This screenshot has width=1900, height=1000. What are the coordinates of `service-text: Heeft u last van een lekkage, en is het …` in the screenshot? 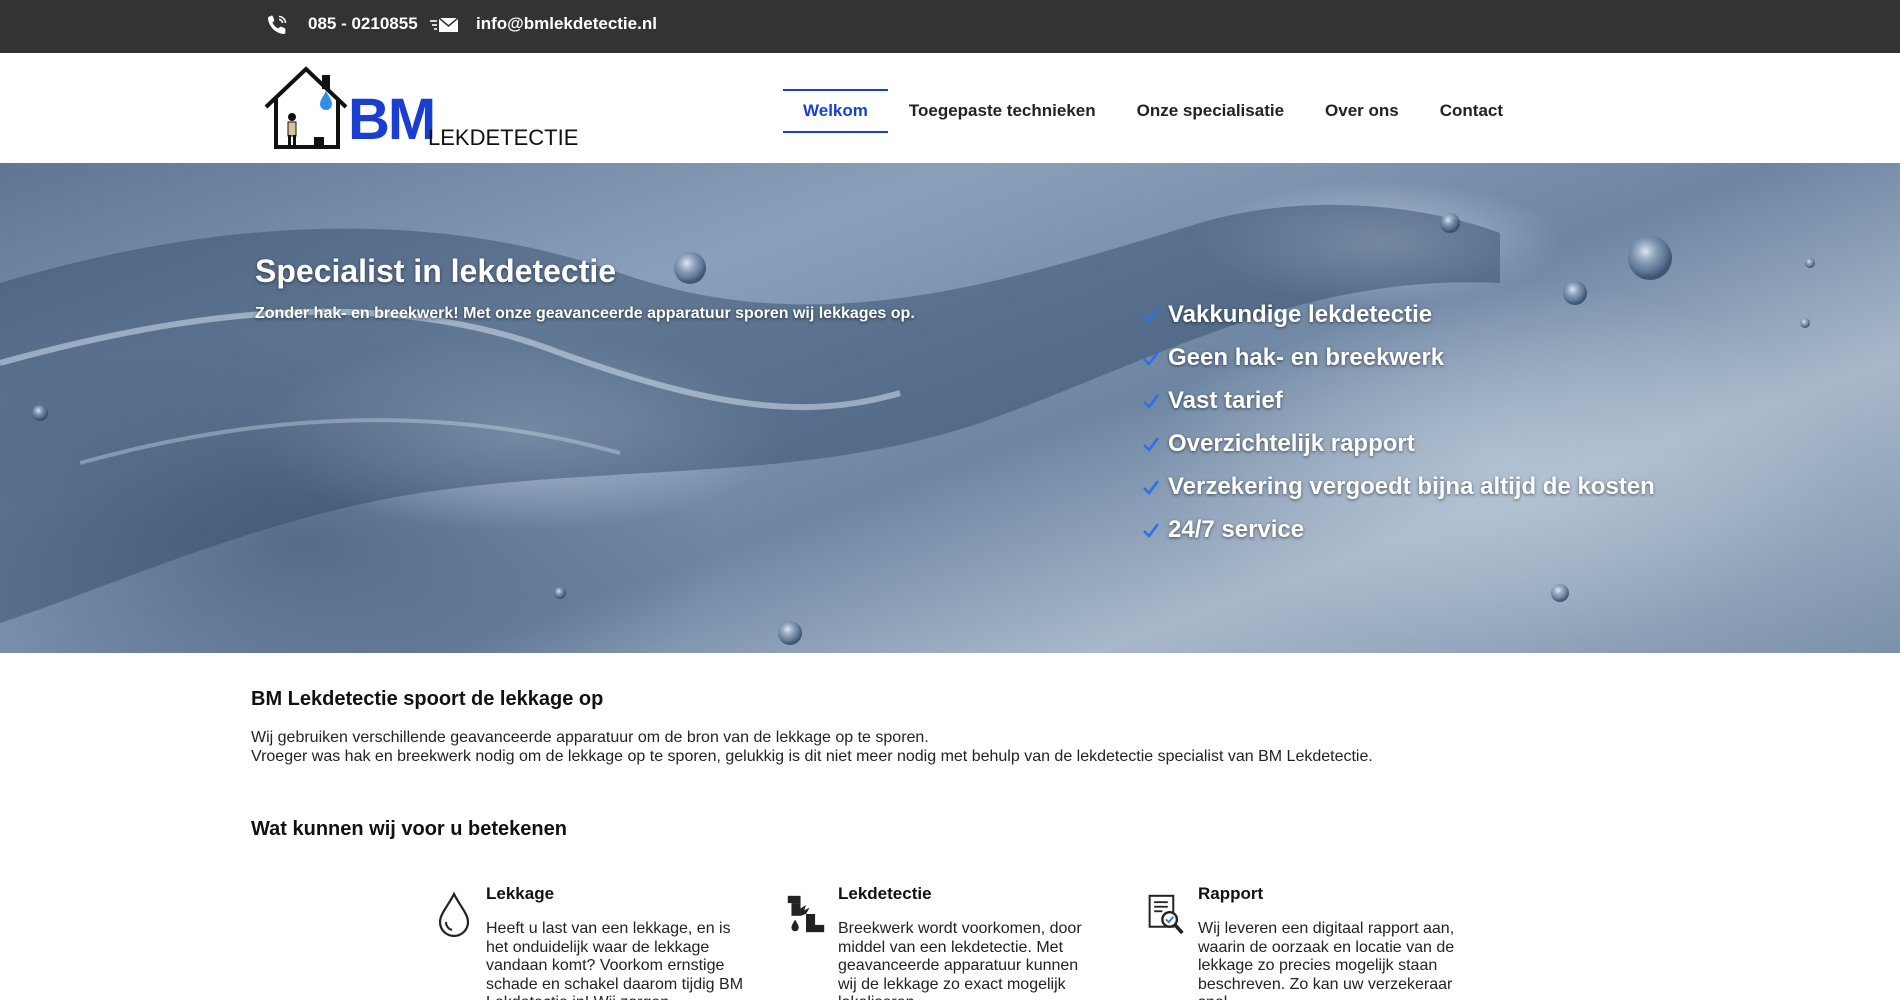 It's located at (615, 960).